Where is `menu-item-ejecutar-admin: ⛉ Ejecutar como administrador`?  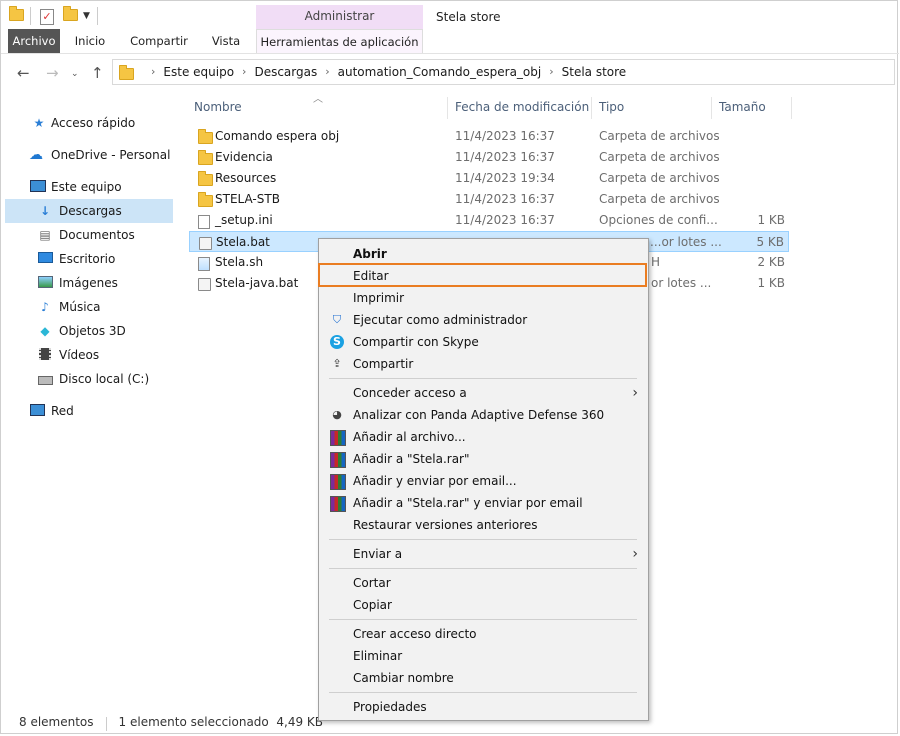
menu-item-ejecutar-admin: ⛉ Ejecutar como administrador is located at coordinates (483, 320).